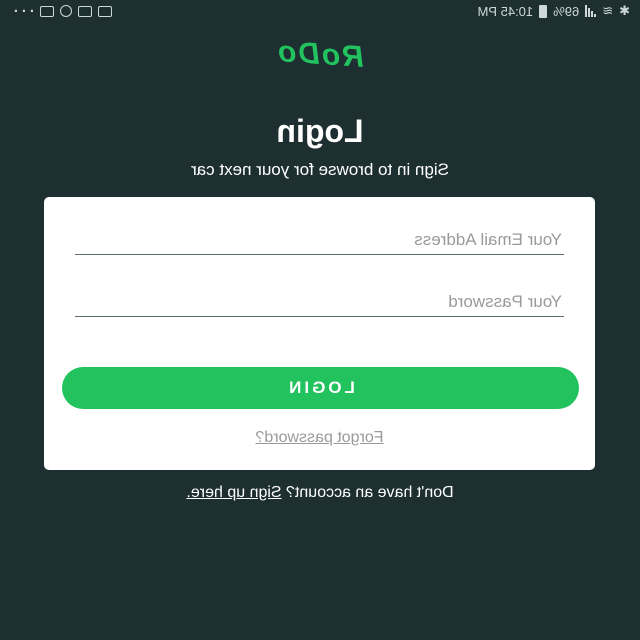  Describe the element at coordinates (591, 11) in the screenshot. I see `signal-icon` at that location.